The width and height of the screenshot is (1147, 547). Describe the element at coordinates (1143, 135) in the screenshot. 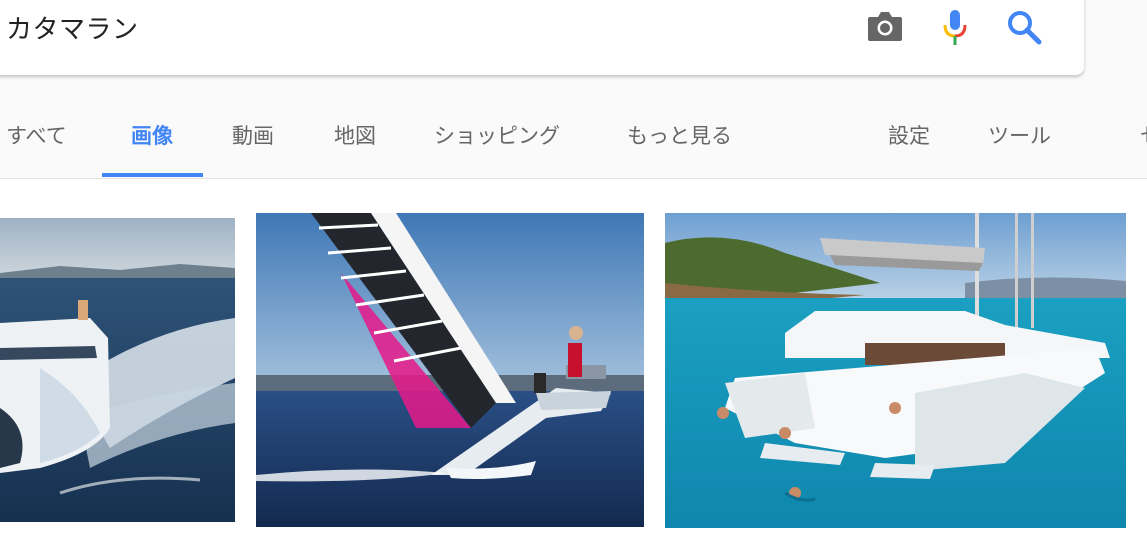

I see `tab-safesearch: セ` at that location.